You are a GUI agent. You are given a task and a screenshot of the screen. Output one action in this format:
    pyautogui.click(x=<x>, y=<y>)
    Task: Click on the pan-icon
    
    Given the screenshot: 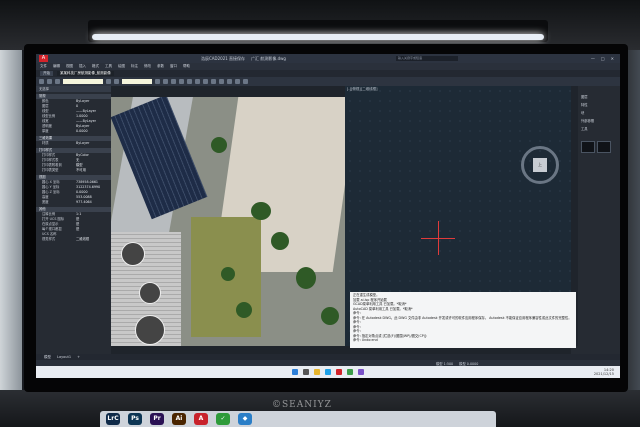 What is the action you would take?
    pyautogui.click(x=157, y=81)
    